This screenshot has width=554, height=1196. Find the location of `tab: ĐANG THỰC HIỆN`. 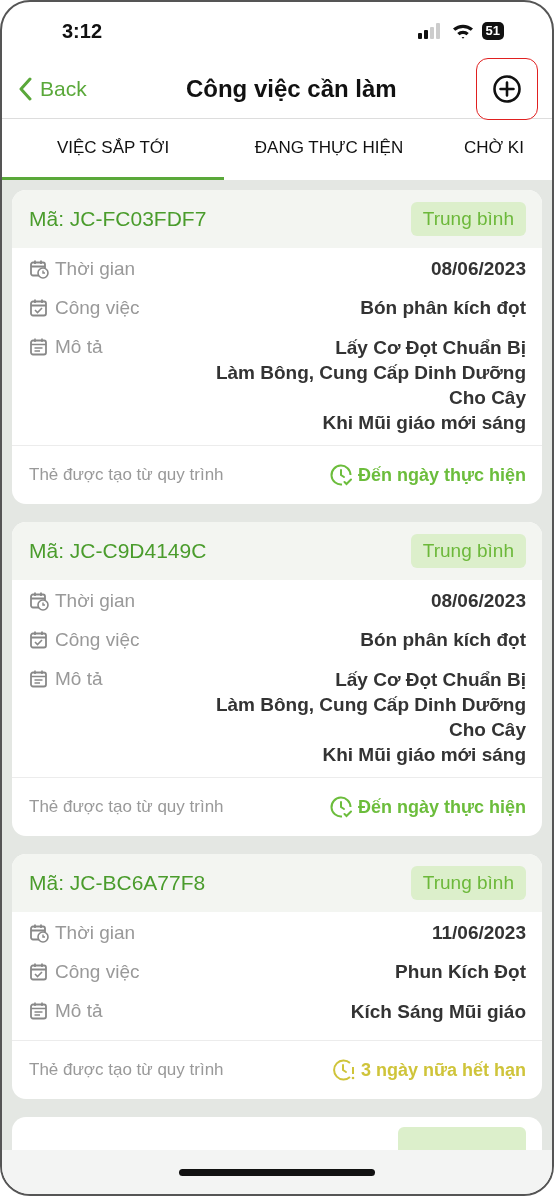

tab: ĐANG THỰC HIỆN is located at coordinates (329, 149).